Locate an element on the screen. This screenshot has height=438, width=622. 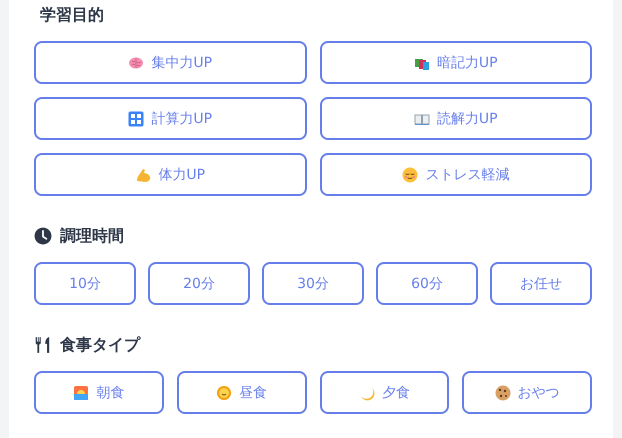
option-button: 20分 is located at coordinates (199, 283).